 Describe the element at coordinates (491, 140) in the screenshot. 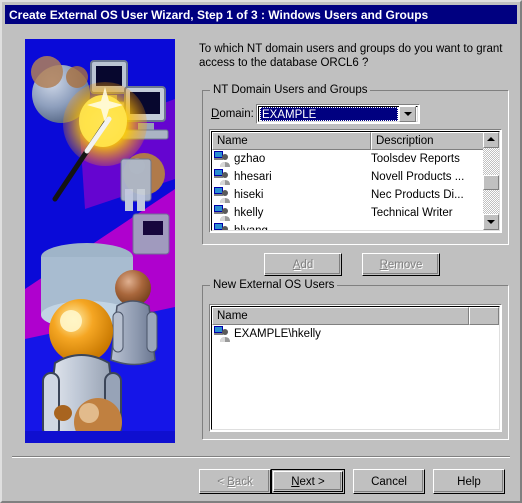

I see `scroll-up-icon` at that location.